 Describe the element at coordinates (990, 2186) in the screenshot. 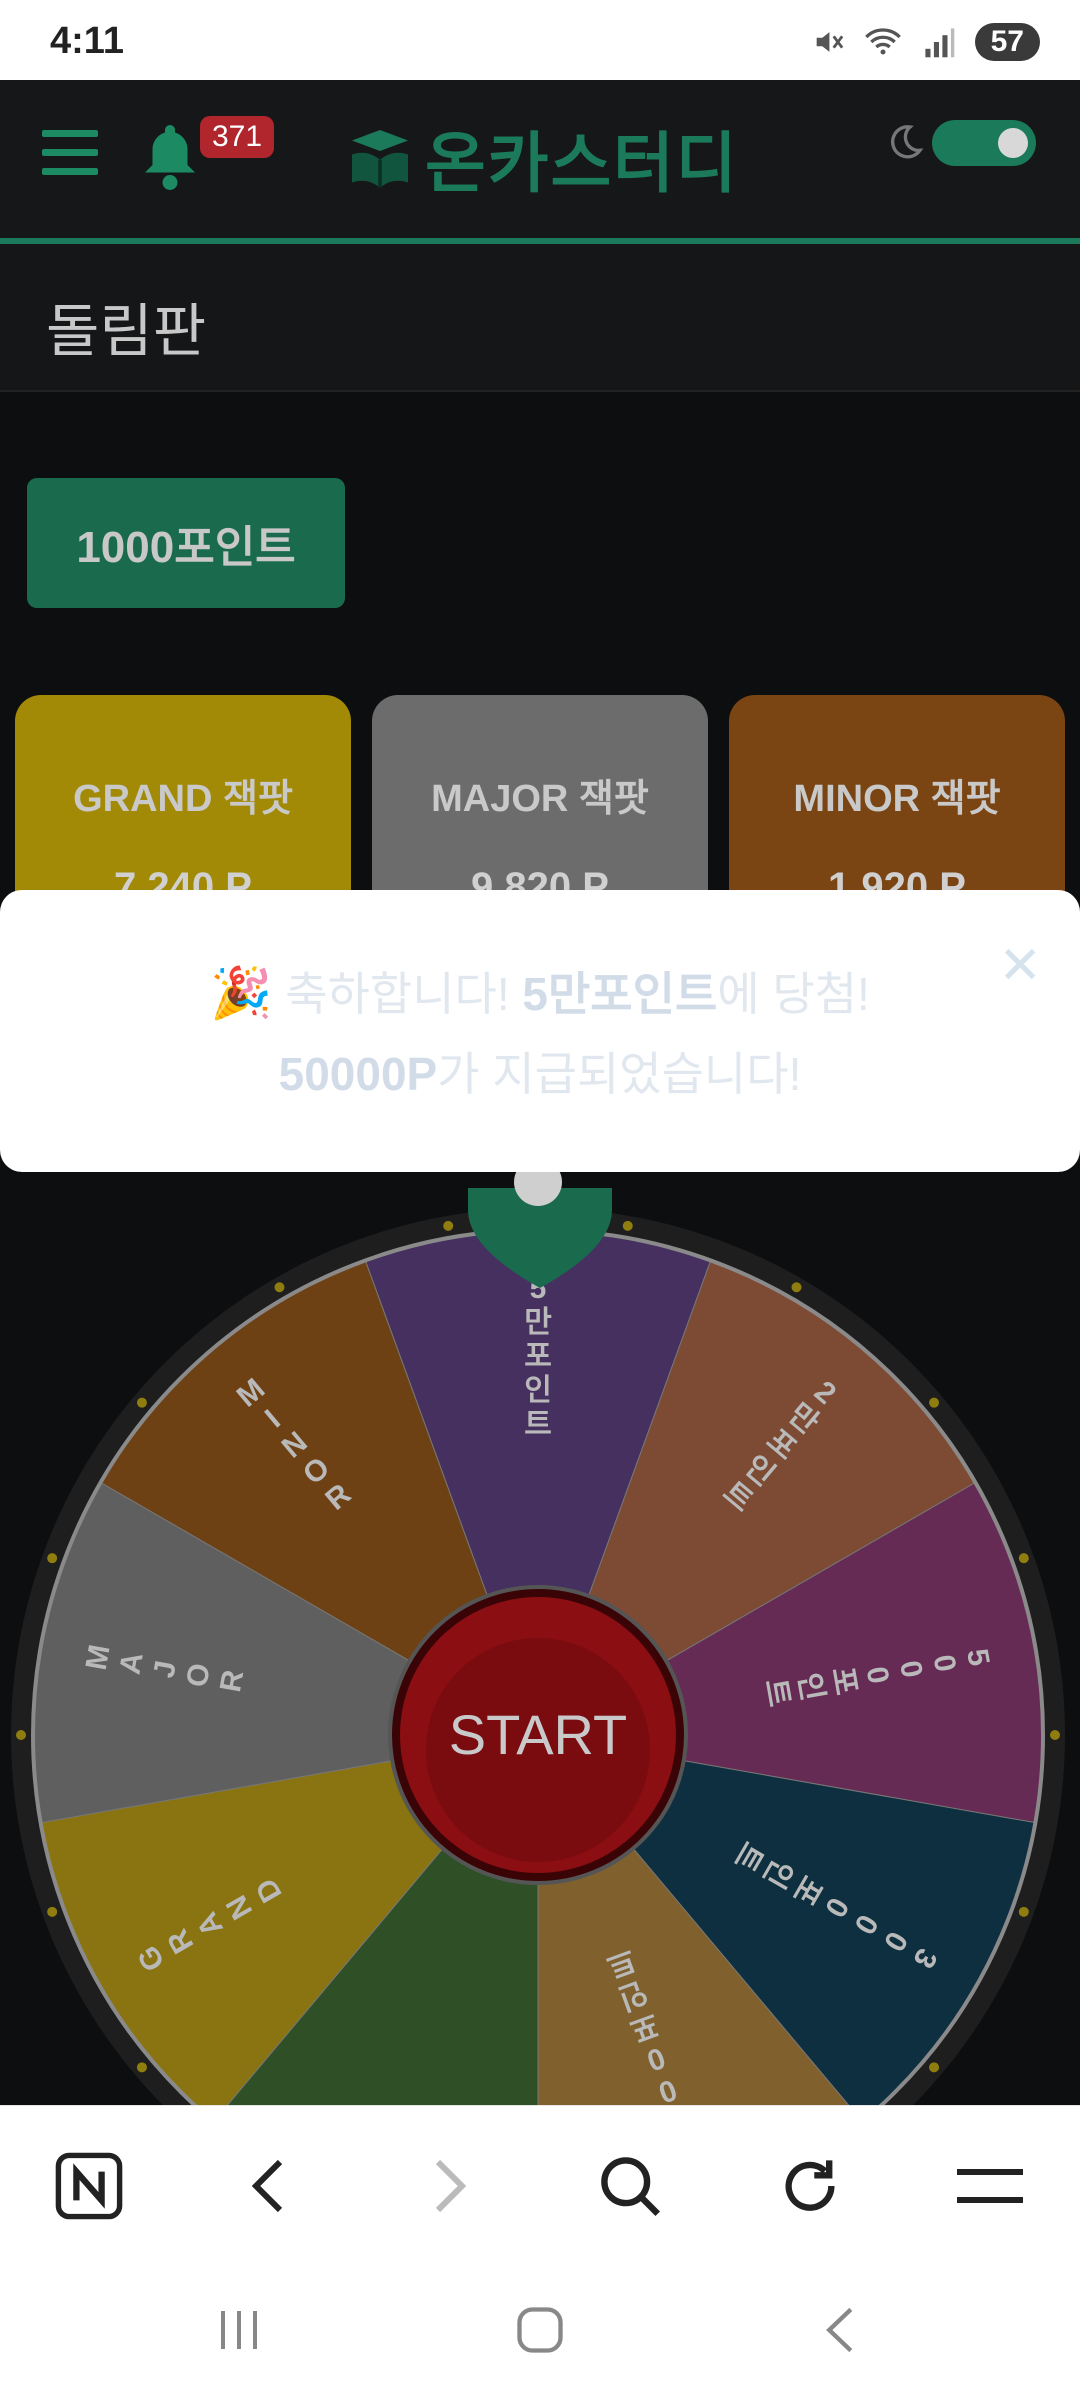

I see `menu-icon` at that location.